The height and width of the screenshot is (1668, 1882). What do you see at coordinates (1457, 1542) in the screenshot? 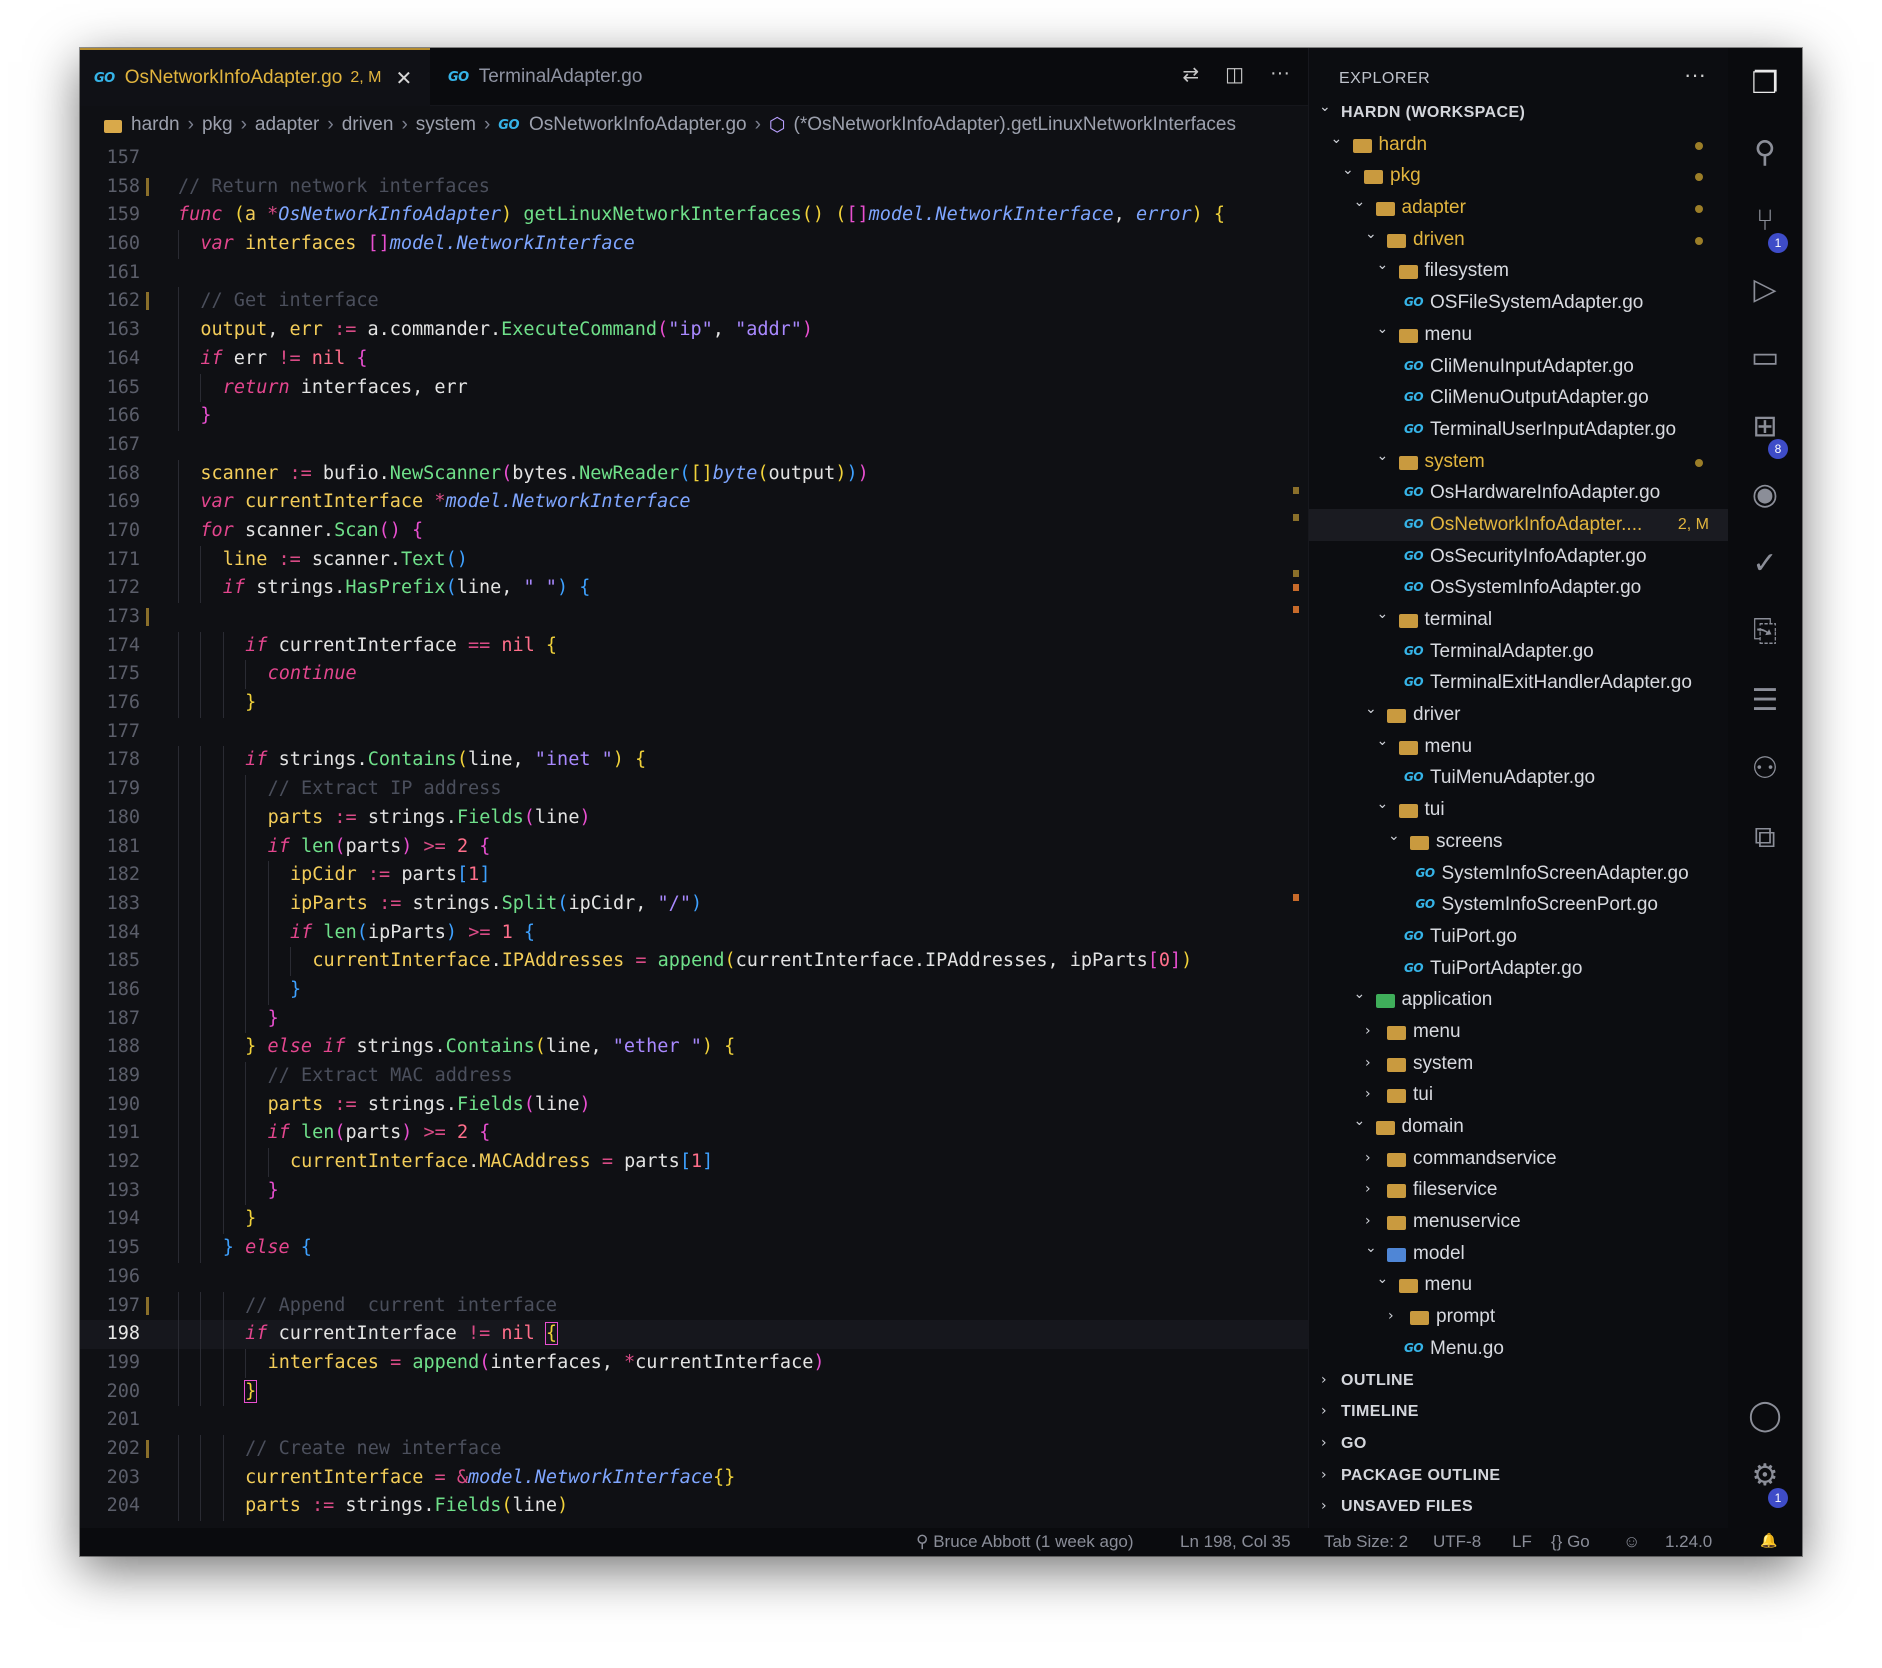
I see `encoding: UTF-8` at bounding box center [1457, 1542].